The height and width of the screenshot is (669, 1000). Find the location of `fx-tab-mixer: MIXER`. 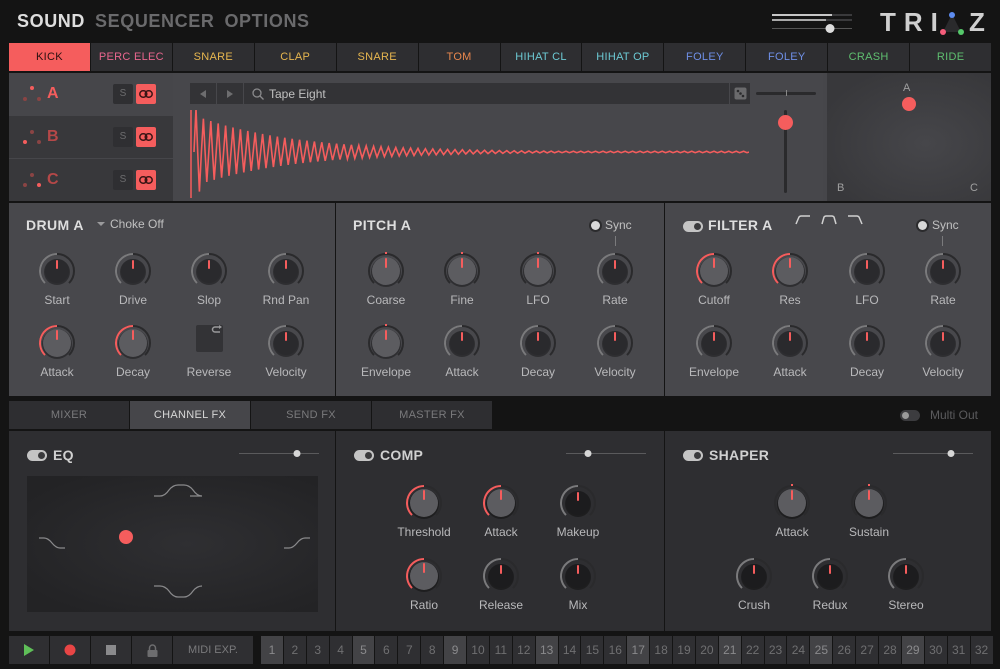

fx-tab-mixer: MIXER is located at coordinates (69, 415).